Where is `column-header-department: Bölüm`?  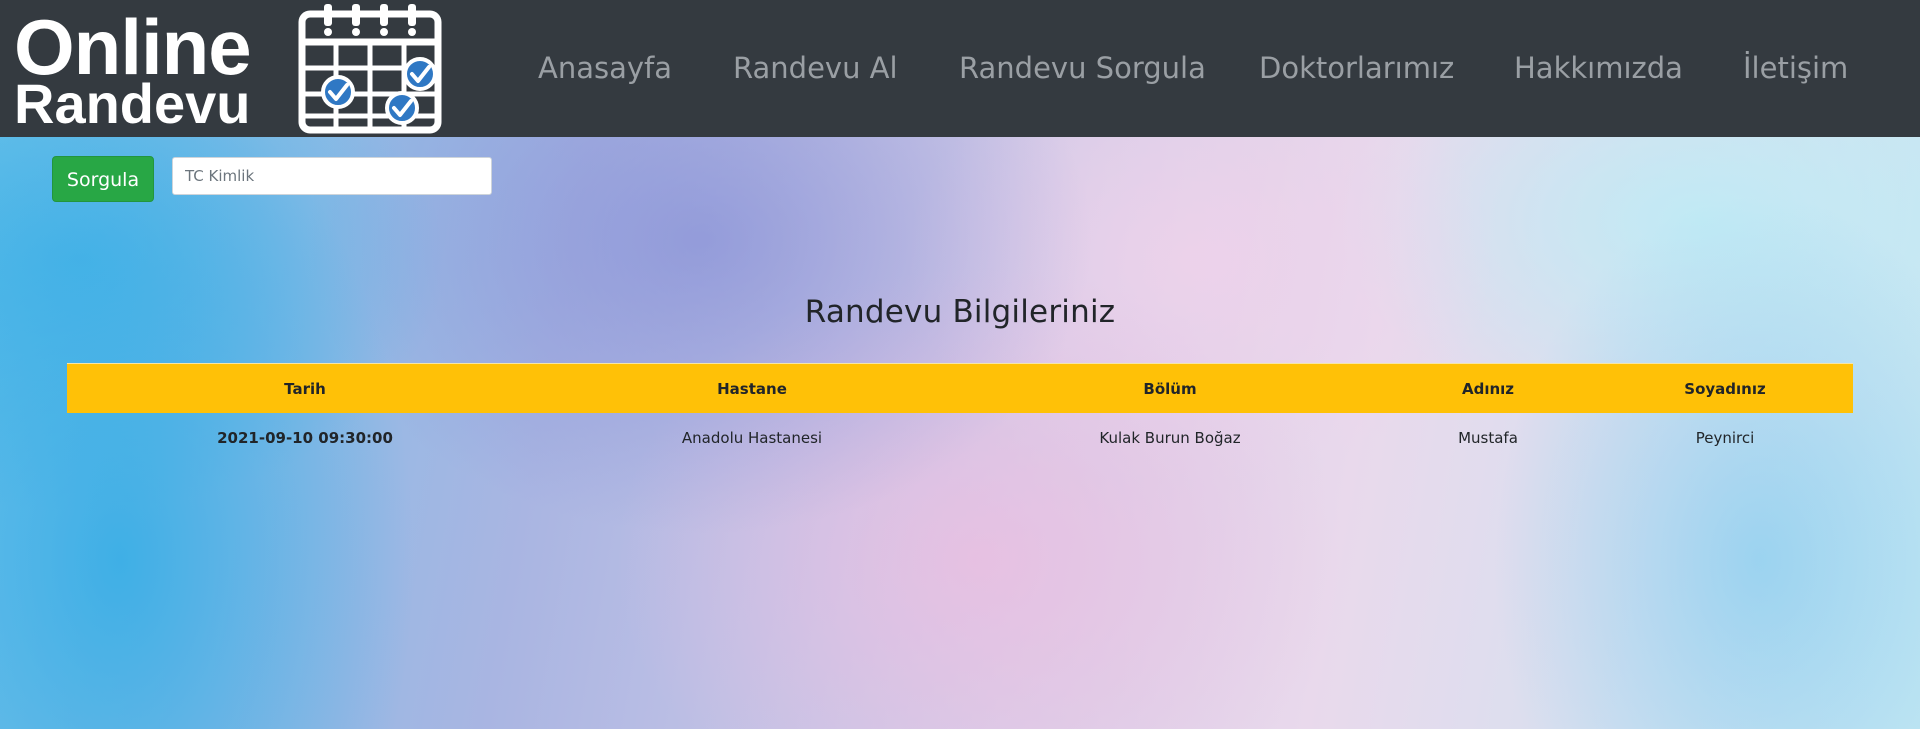
column-header-department: Bölüm is located at coordinates (1170, 388).